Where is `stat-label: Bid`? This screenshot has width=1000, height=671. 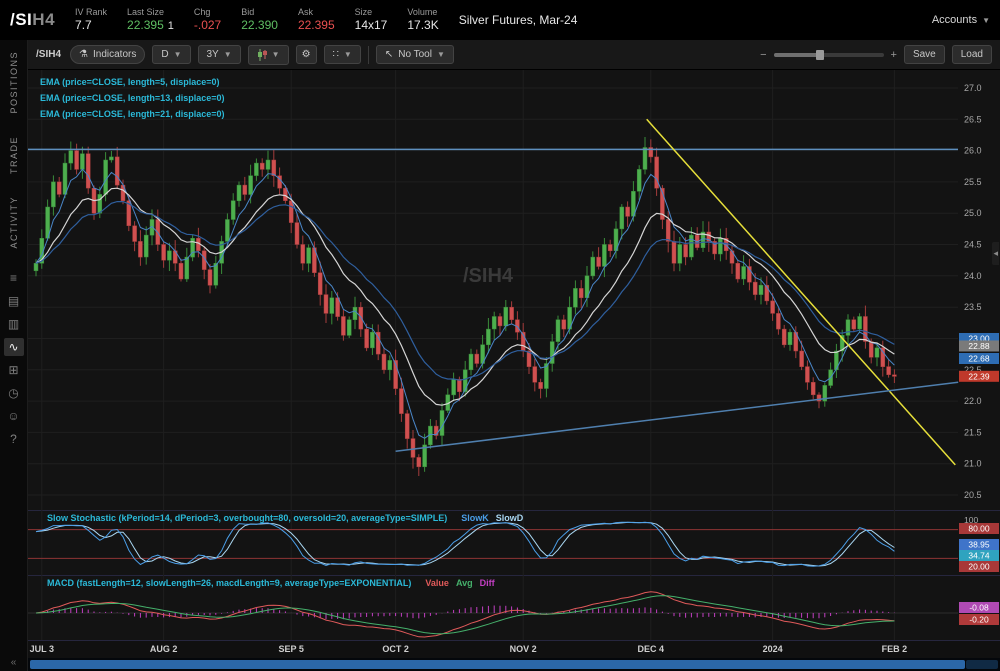 stat-label: Bid is located at coordinates (248, 11).